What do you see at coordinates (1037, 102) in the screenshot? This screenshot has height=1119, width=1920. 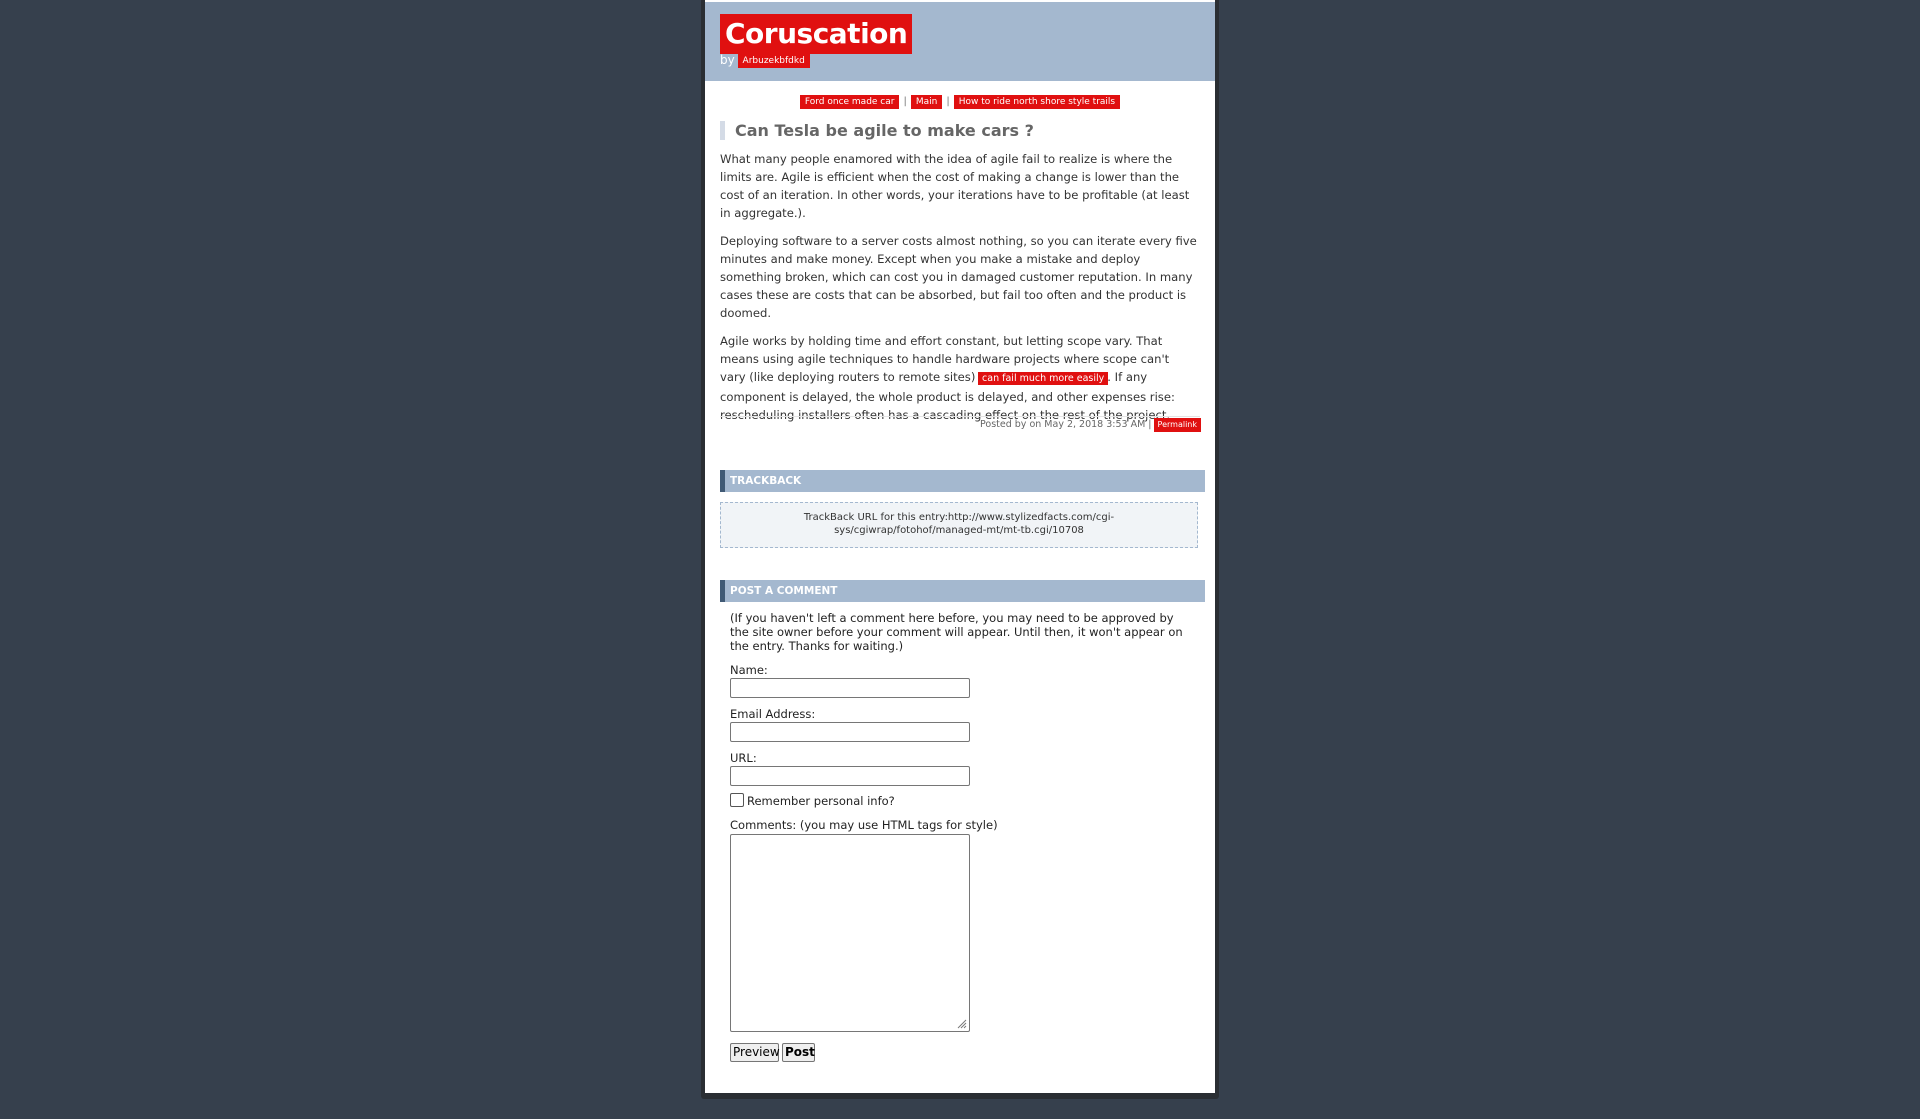 I see `next-entry-link: How to ride north shore style trails` at bounding box center [1037, 102].